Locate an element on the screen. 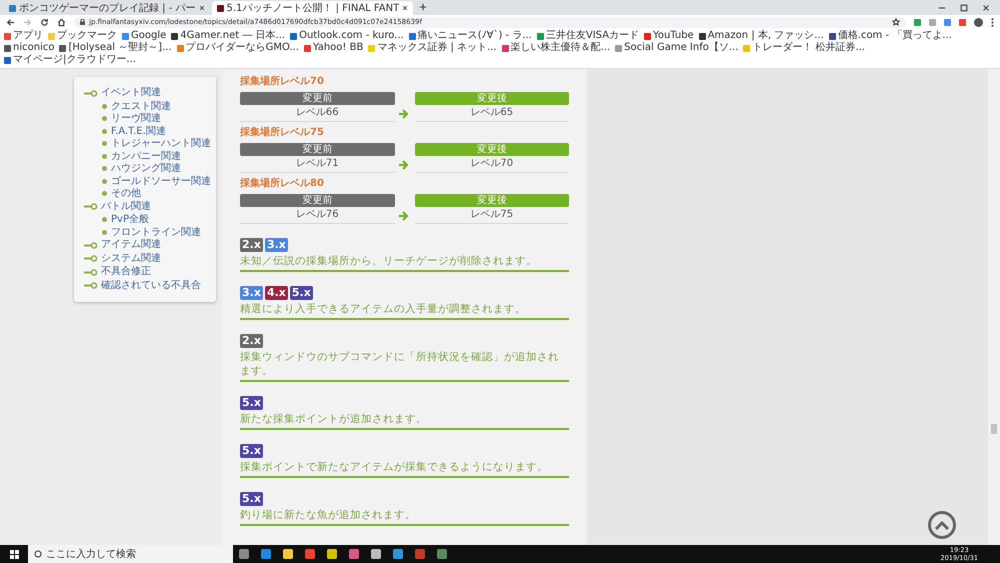  note-text: 精選により入手できるアイテムの入手量が調整されます。 is located at coordinates (383, 309).